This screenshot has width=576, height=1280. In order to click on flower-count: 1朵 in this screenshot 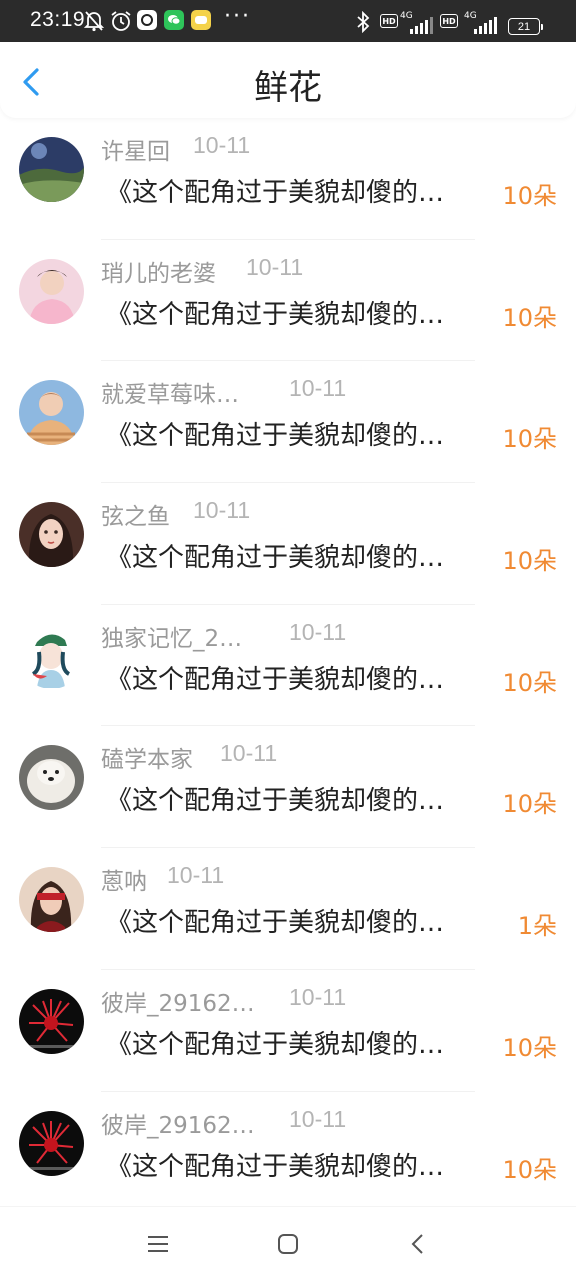, I will do `click(537, 926)`.